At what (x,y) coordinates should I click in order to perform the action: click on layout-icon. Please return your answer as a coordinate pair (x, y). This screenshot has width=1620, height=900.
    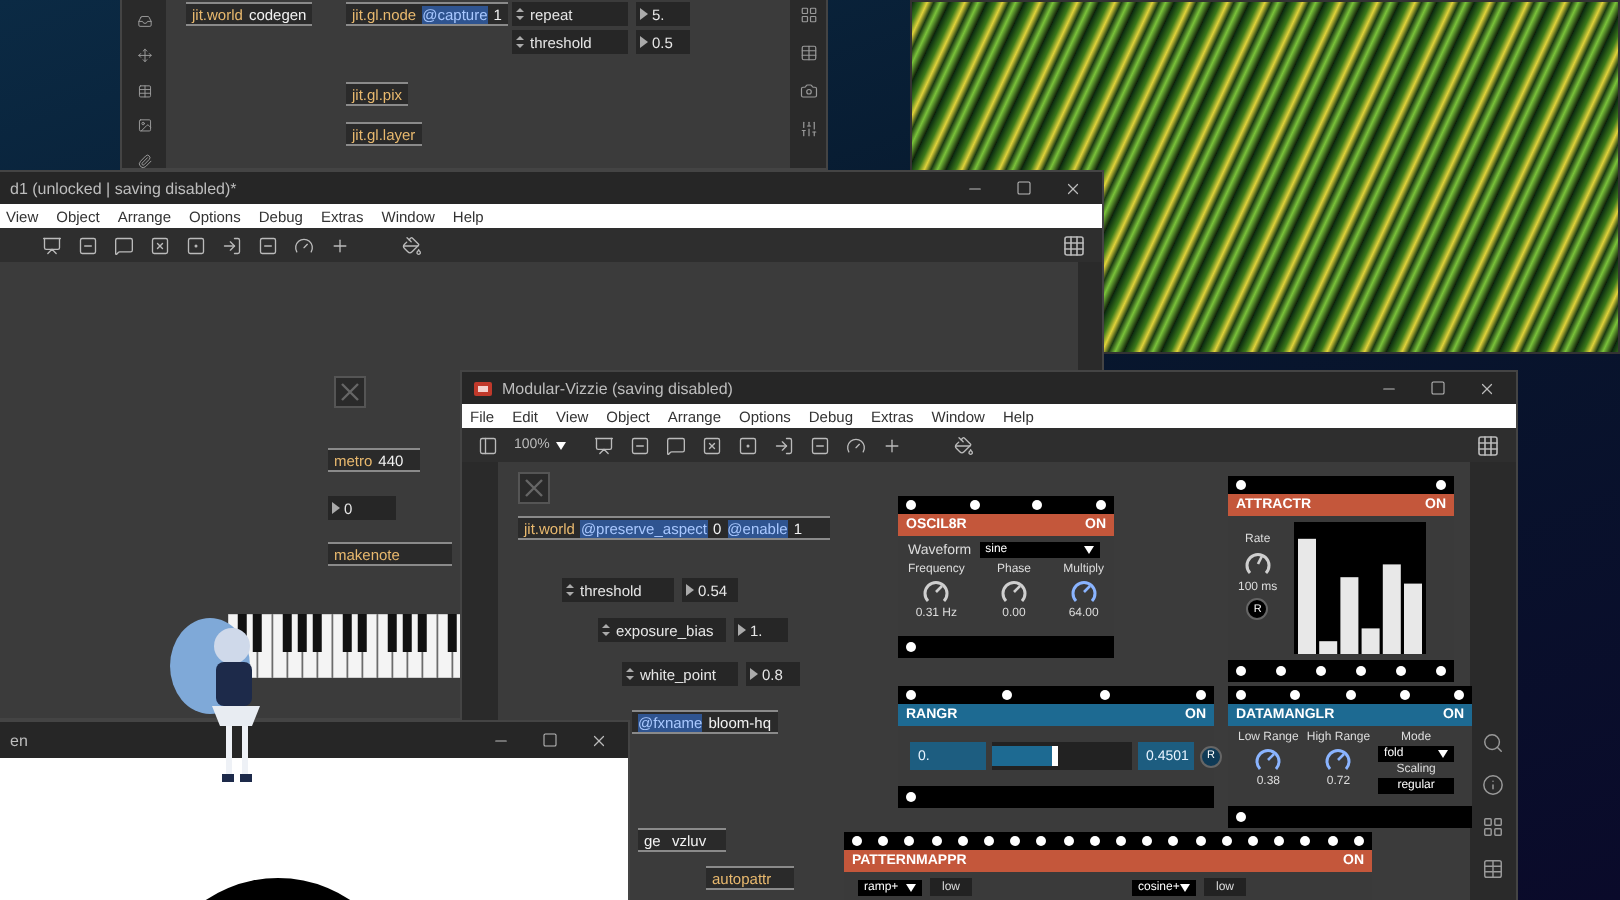
    Looking at the image, I should click on (1493, 827).